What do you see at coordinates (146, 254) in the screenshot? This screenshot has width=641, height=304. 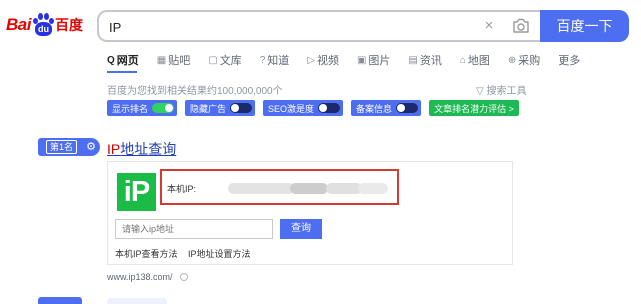 I see `link-view-local-ip: 本机IP查看方法` at bounding box center [146, 254].